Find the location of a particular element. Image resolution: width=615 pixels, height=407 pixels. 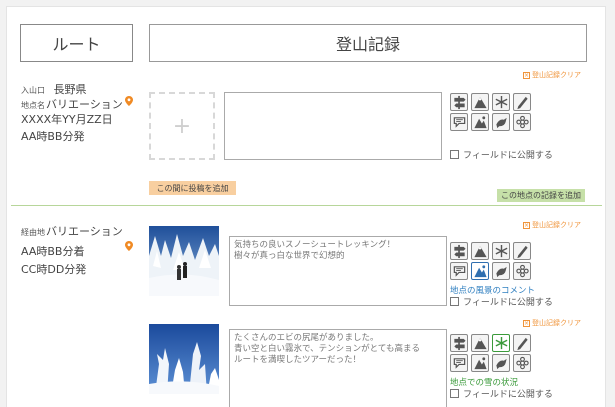

entrance-label: 入山口 is located at coordinates (33, 90).